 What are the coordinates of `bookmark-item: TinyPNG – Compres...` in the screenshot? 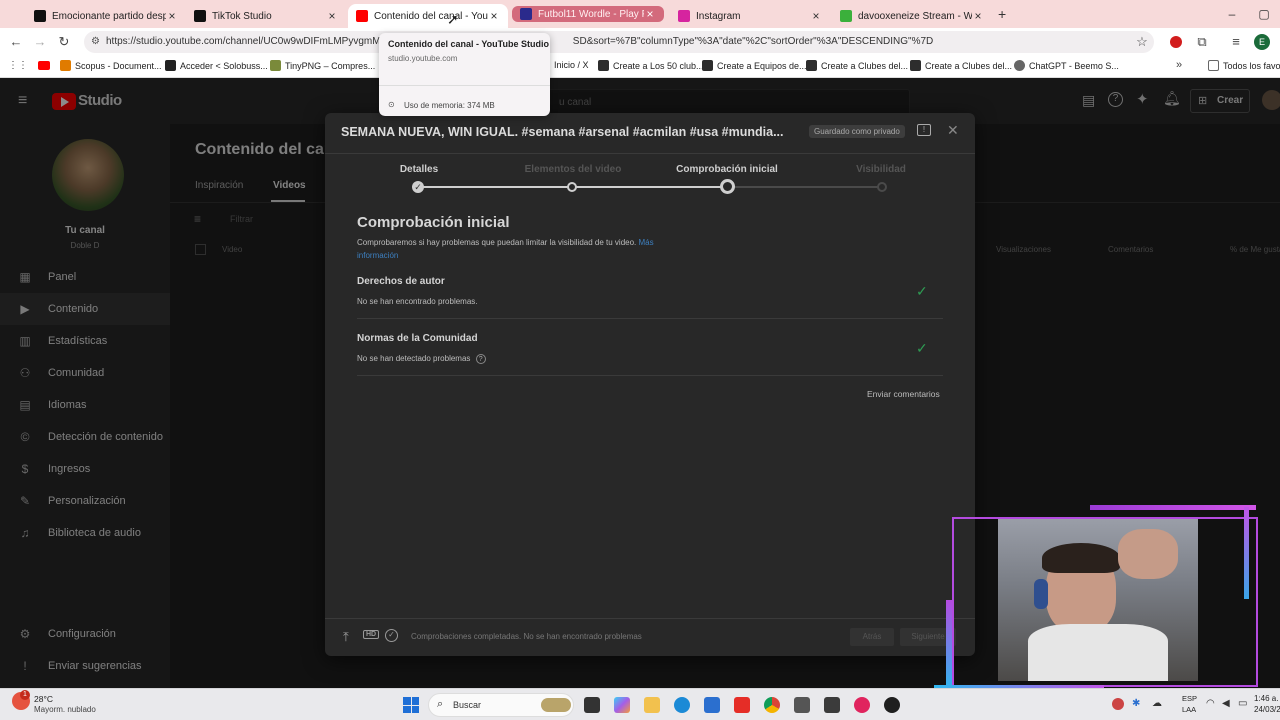 It's located at (322, 65).